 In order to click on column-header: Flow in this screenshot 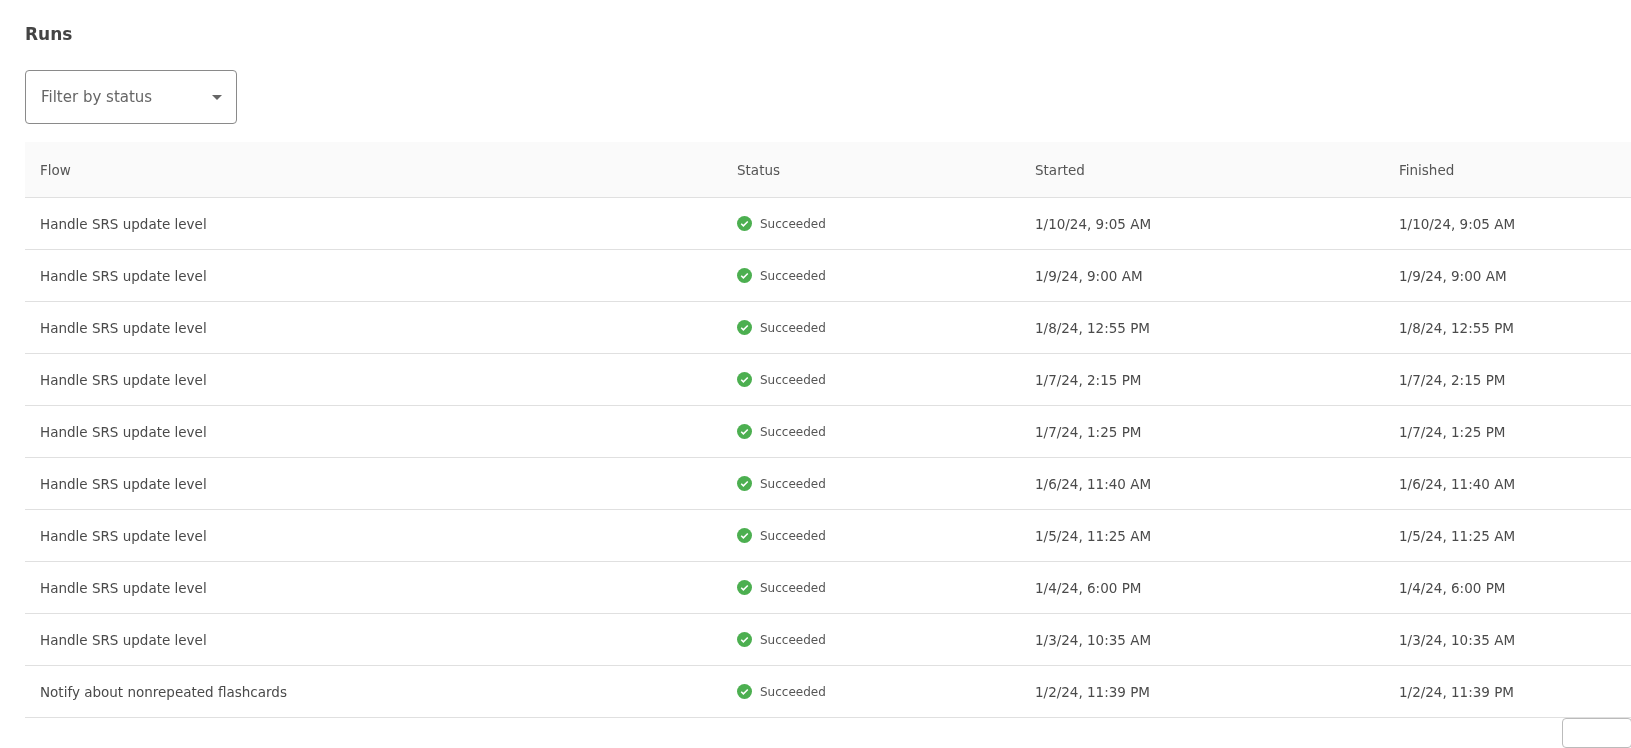, I will do `click(55, 169)`.